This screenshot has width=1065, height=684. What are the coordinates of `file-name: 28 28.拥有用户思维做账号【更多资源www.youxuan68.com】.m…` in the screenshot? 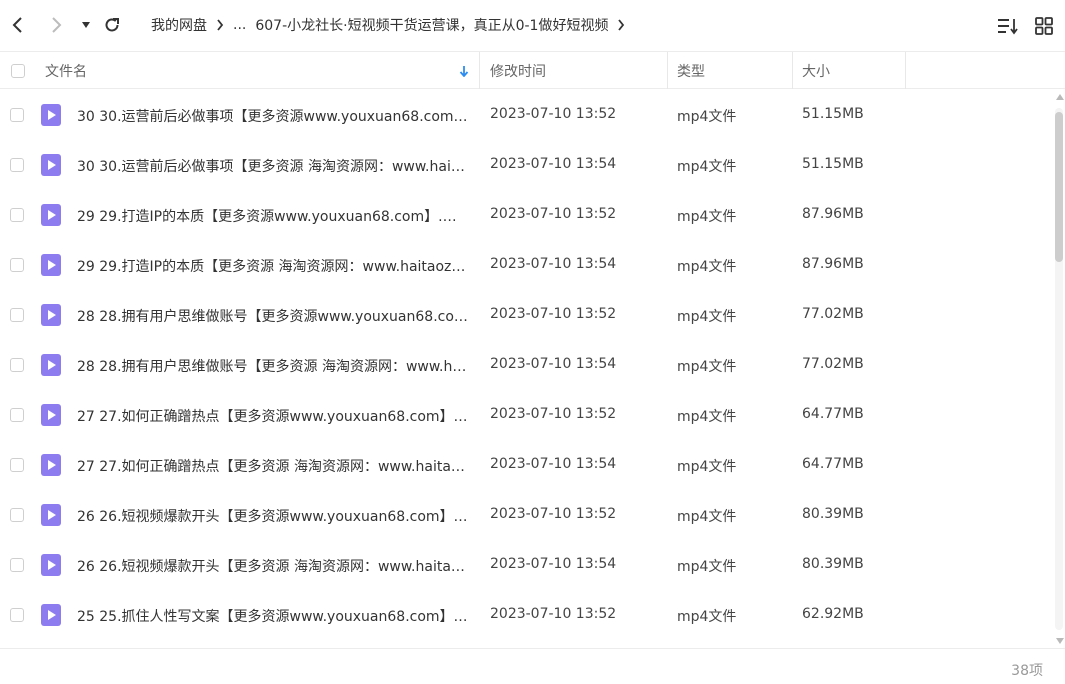 It's located at (273, 316).